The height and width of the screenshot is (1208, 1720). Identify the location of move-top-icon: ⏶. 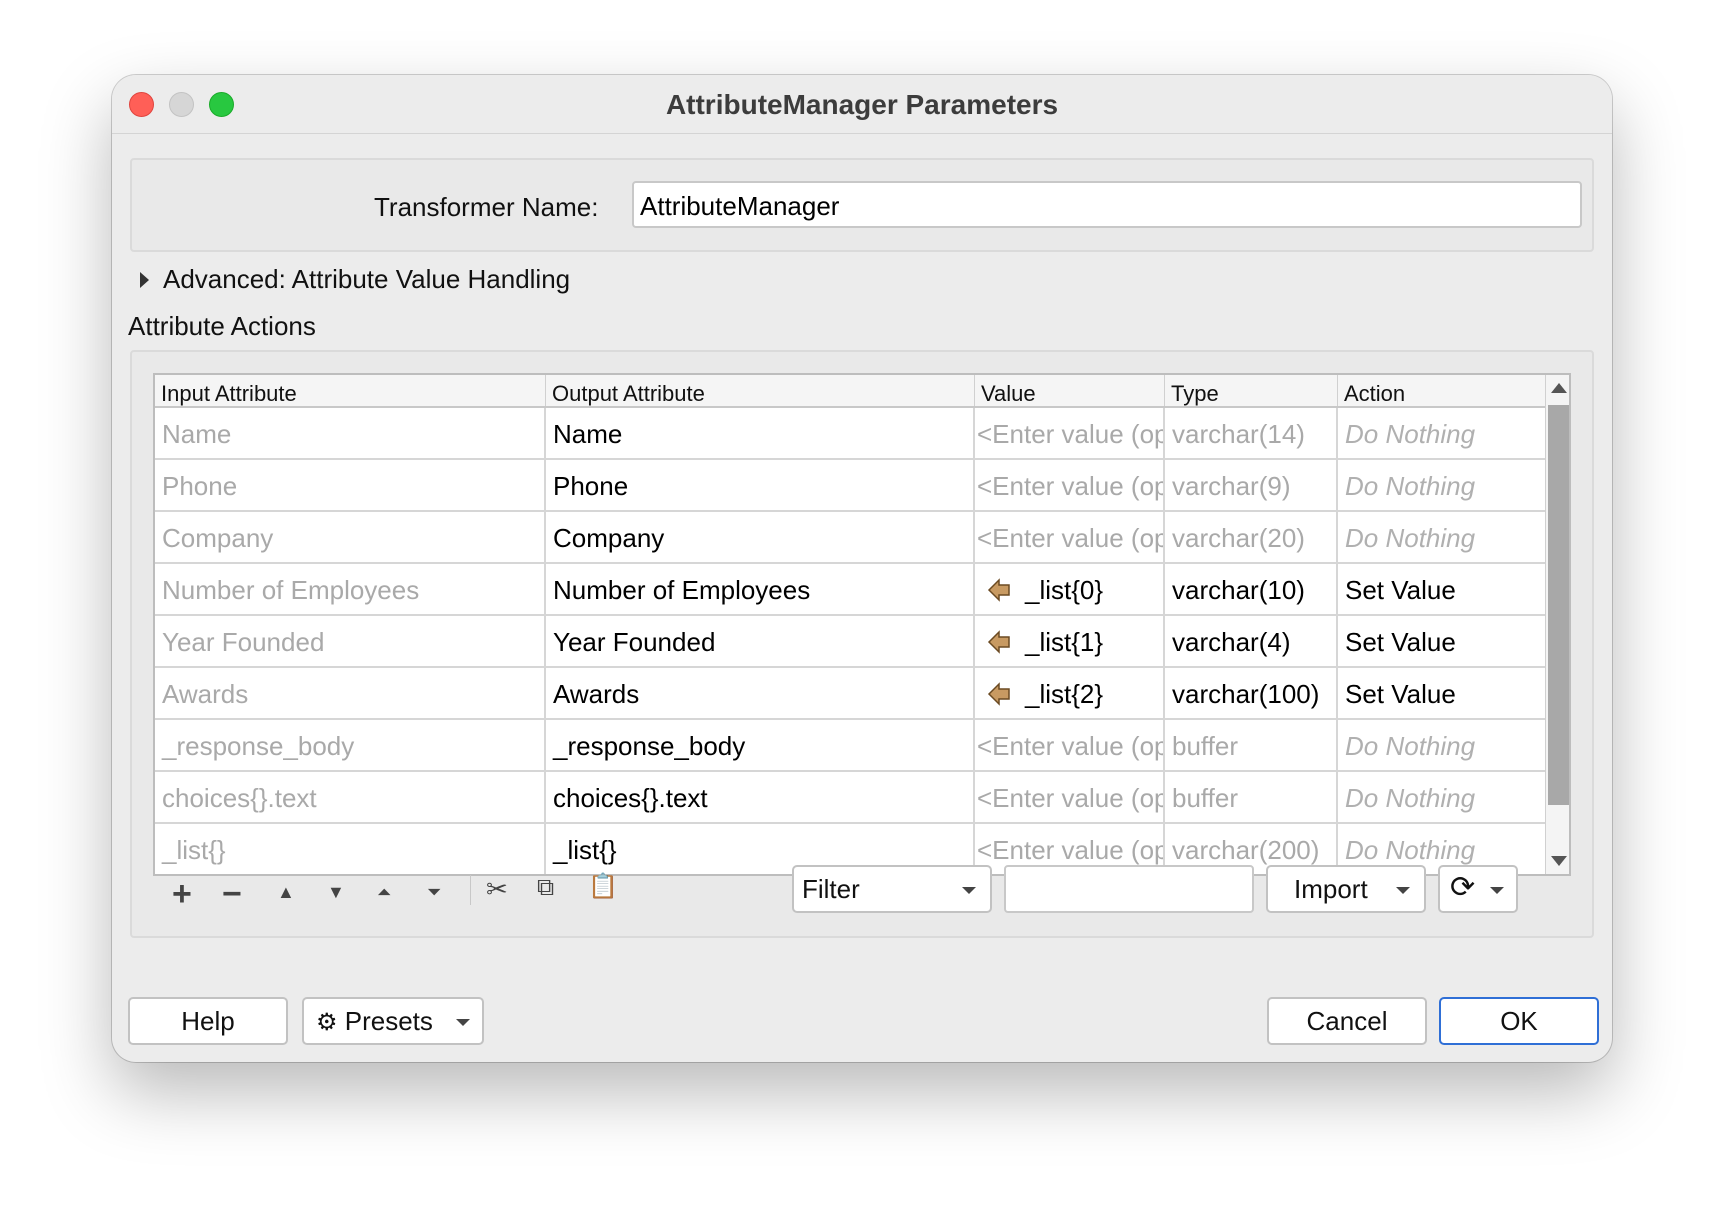
(384, 892).